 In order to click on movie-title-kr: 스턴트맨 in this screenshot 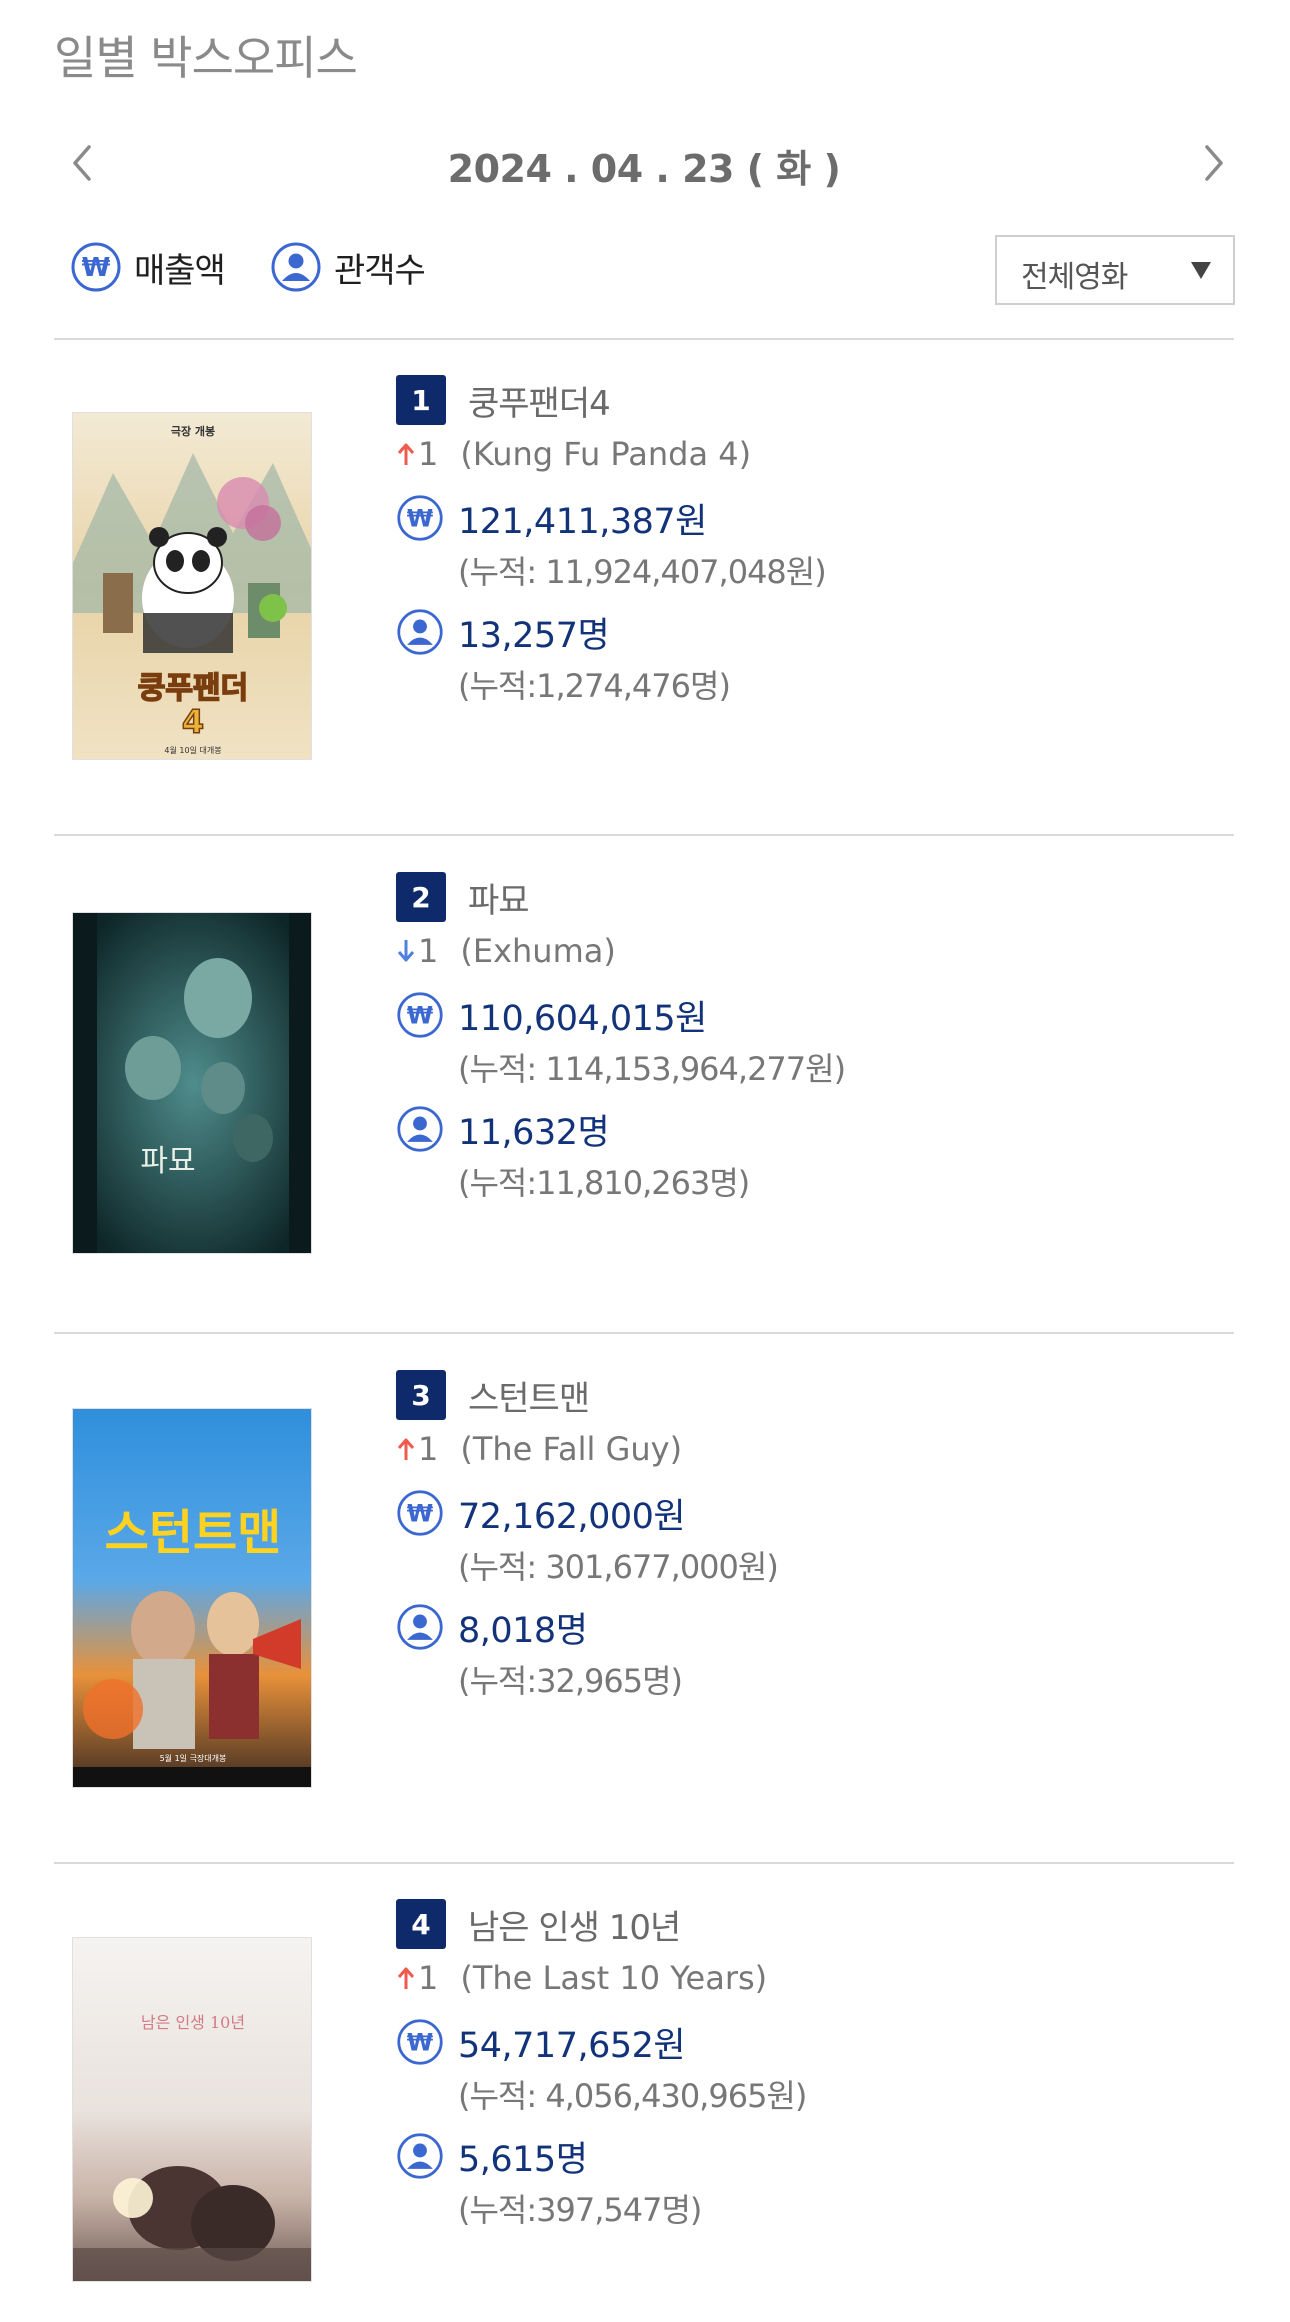, I will do `click(529, 1395)`.